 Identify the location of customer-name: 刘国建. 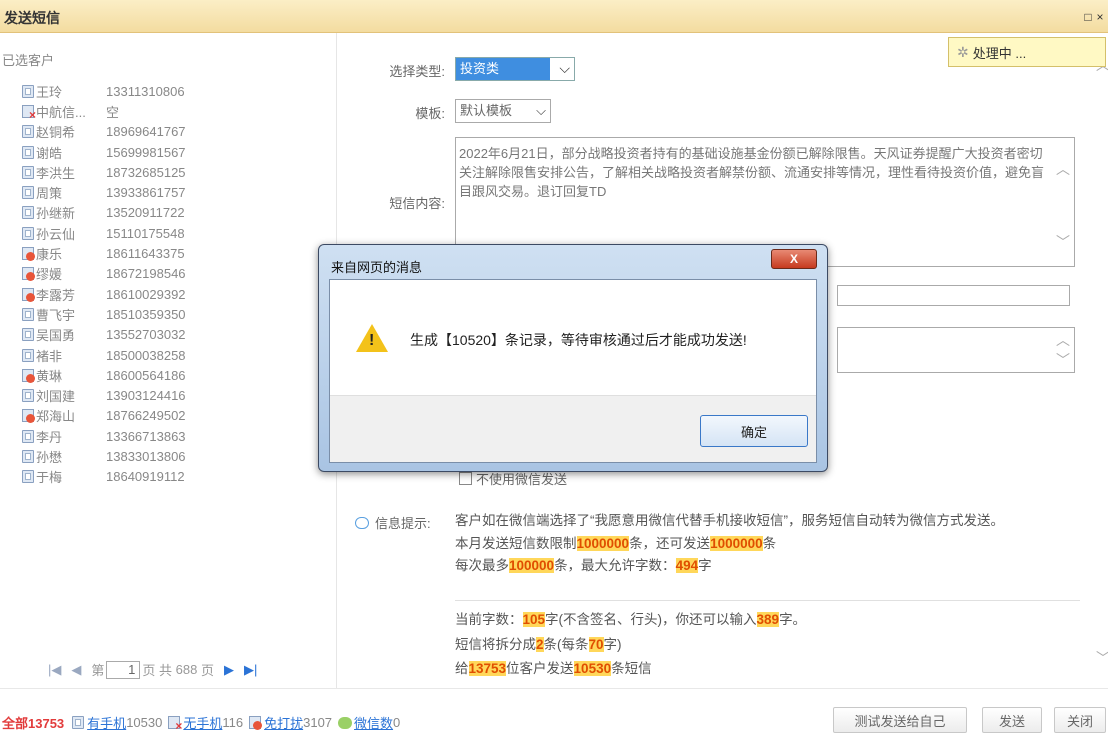
(56, 397).